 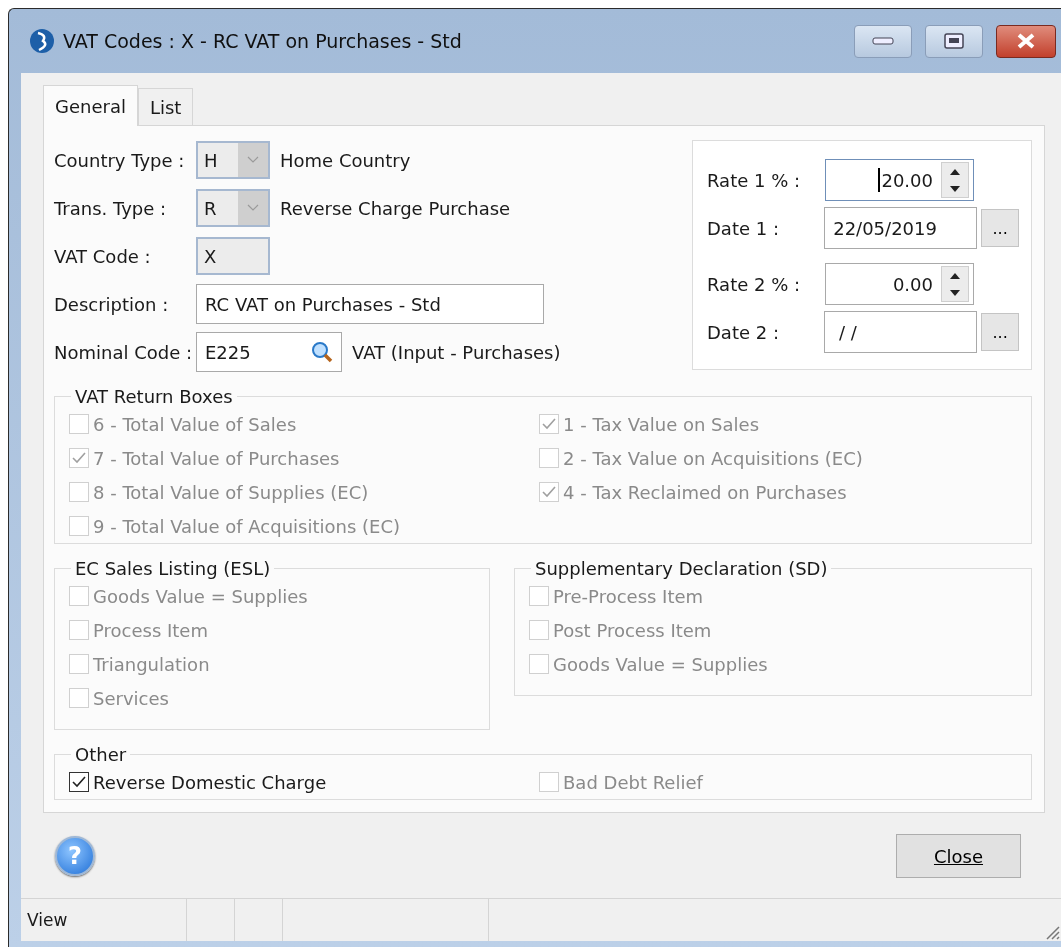 What do you see at coordinates (322, 352) in the screenshot?
I see `search-icon` at bounding box center [322, 352].